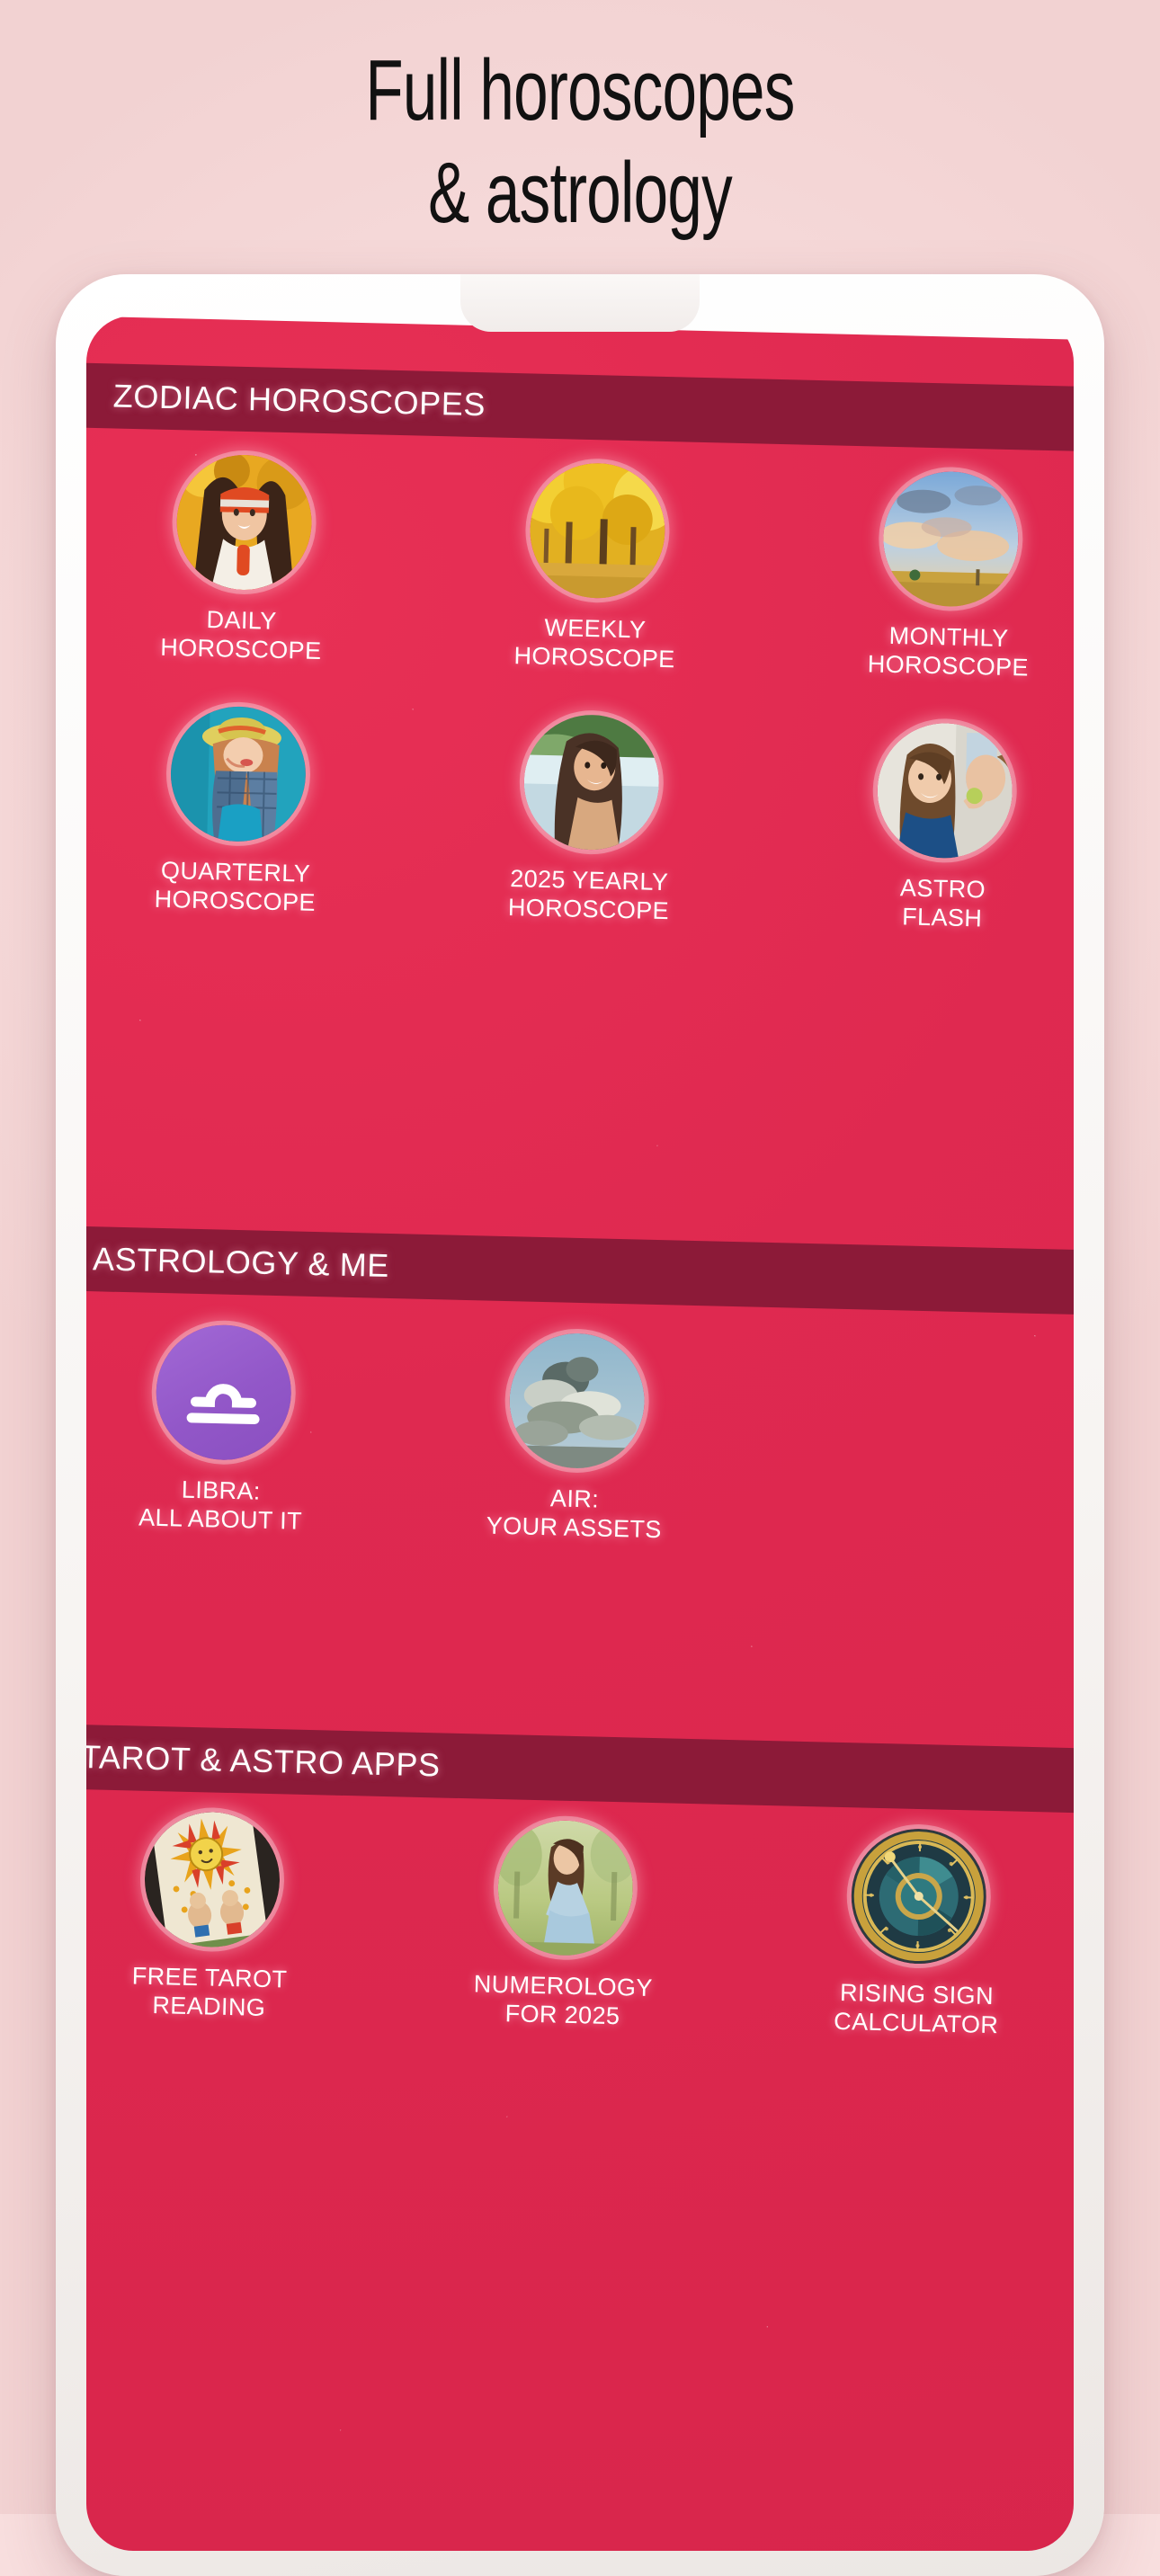 The height and width of the screenshot is (2576, 1160). I want to click on two-women-smiling-photo-icon, so click(945, 791).